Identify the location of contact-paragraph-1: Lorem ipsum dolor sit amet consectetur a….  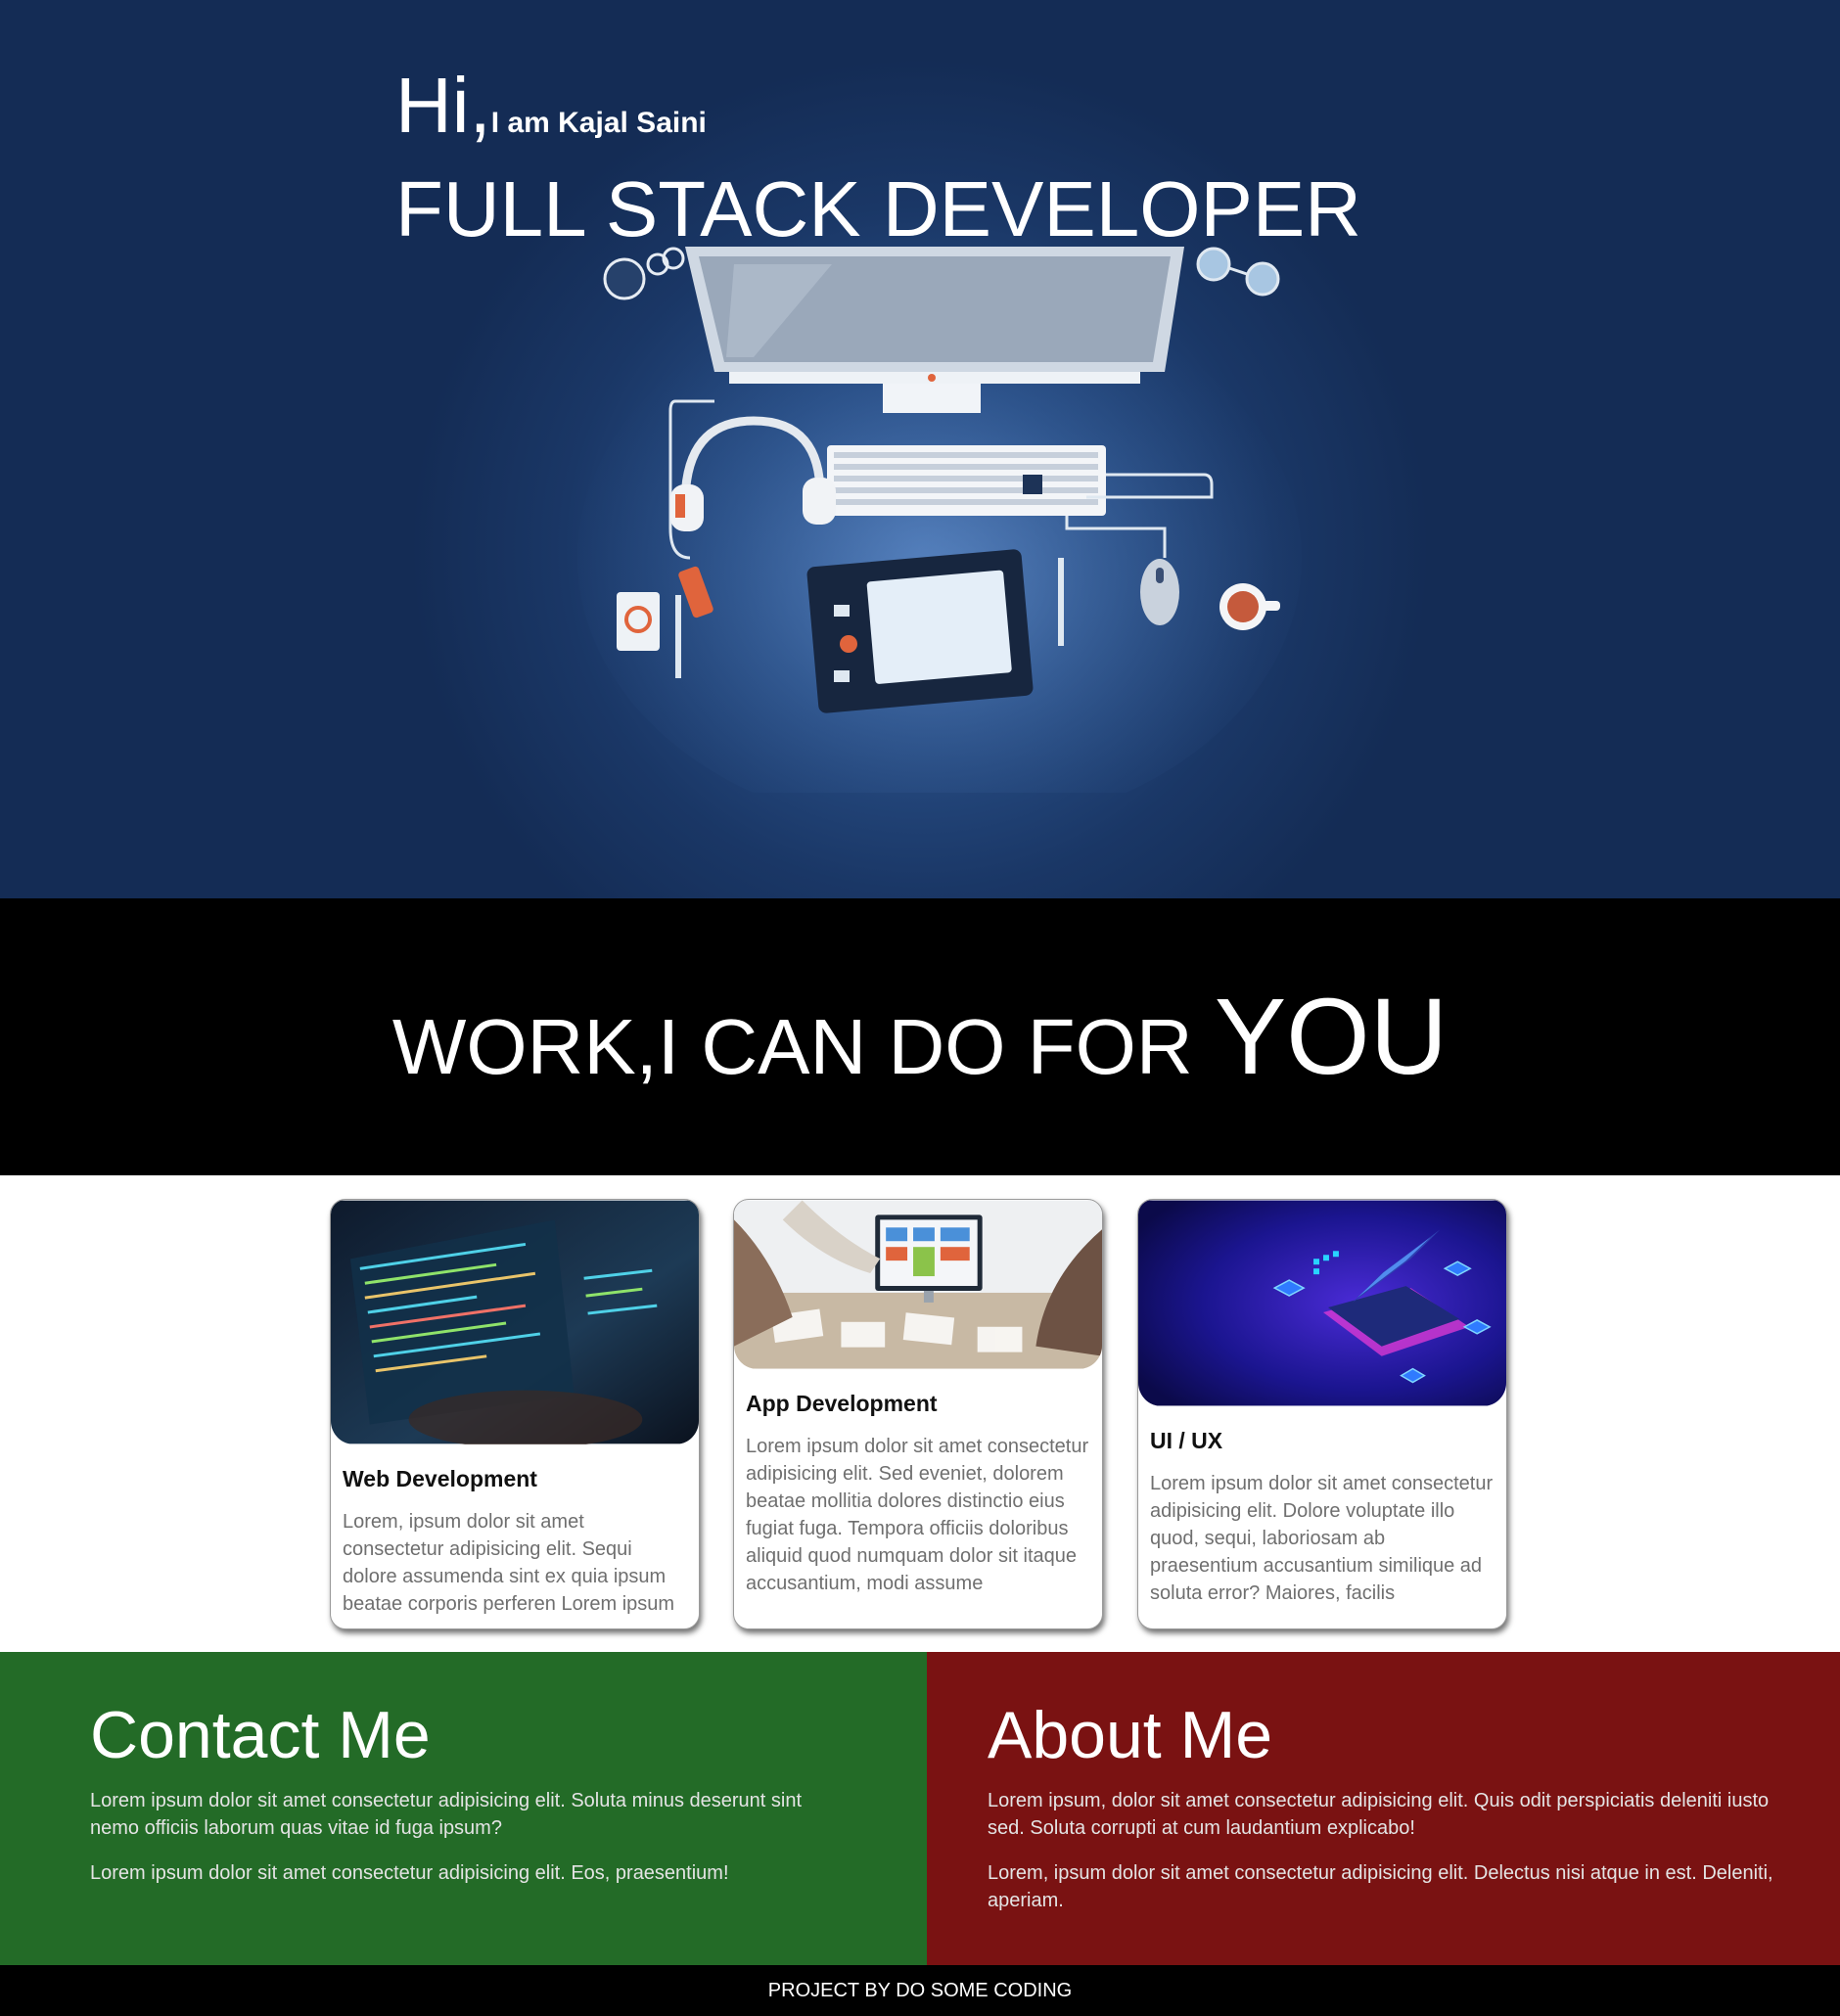
(447, 1814).